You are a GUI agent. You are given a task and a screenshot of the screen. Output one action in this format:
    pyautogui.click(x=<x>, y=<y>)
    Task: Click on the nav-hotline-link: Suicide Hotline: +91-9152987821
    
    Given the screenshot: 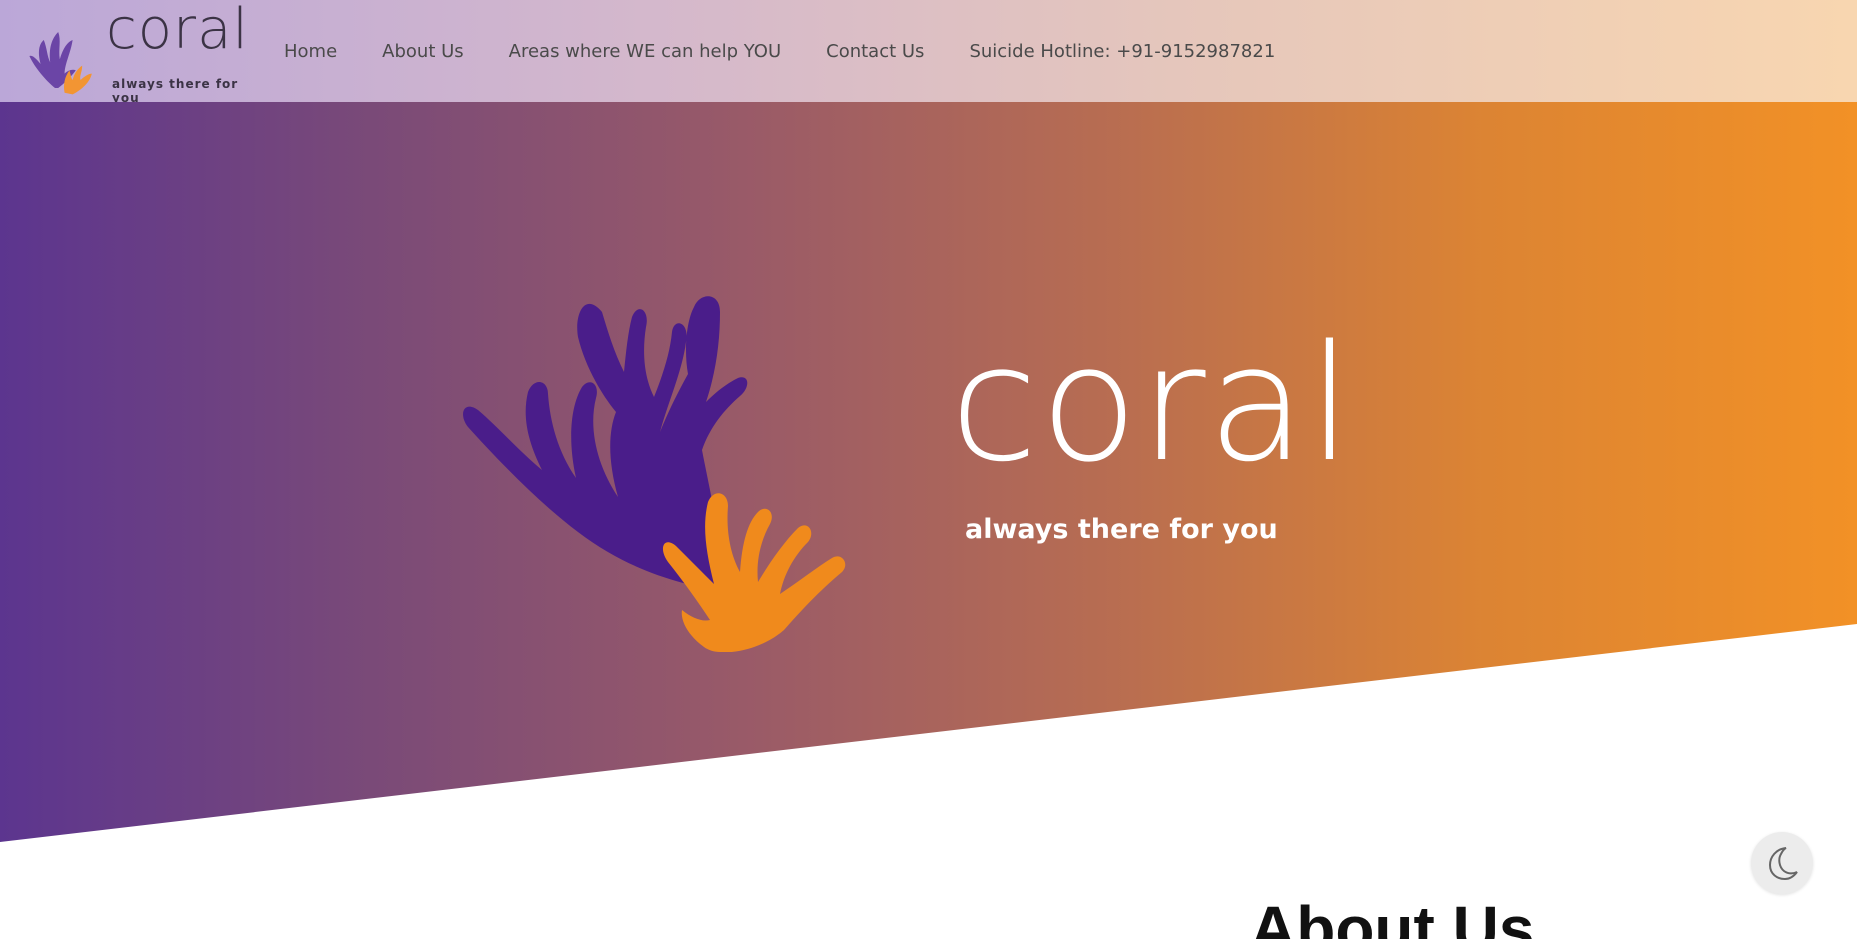 What is the action you would take?
    pyautogui.click(x=1122, y=51)
    